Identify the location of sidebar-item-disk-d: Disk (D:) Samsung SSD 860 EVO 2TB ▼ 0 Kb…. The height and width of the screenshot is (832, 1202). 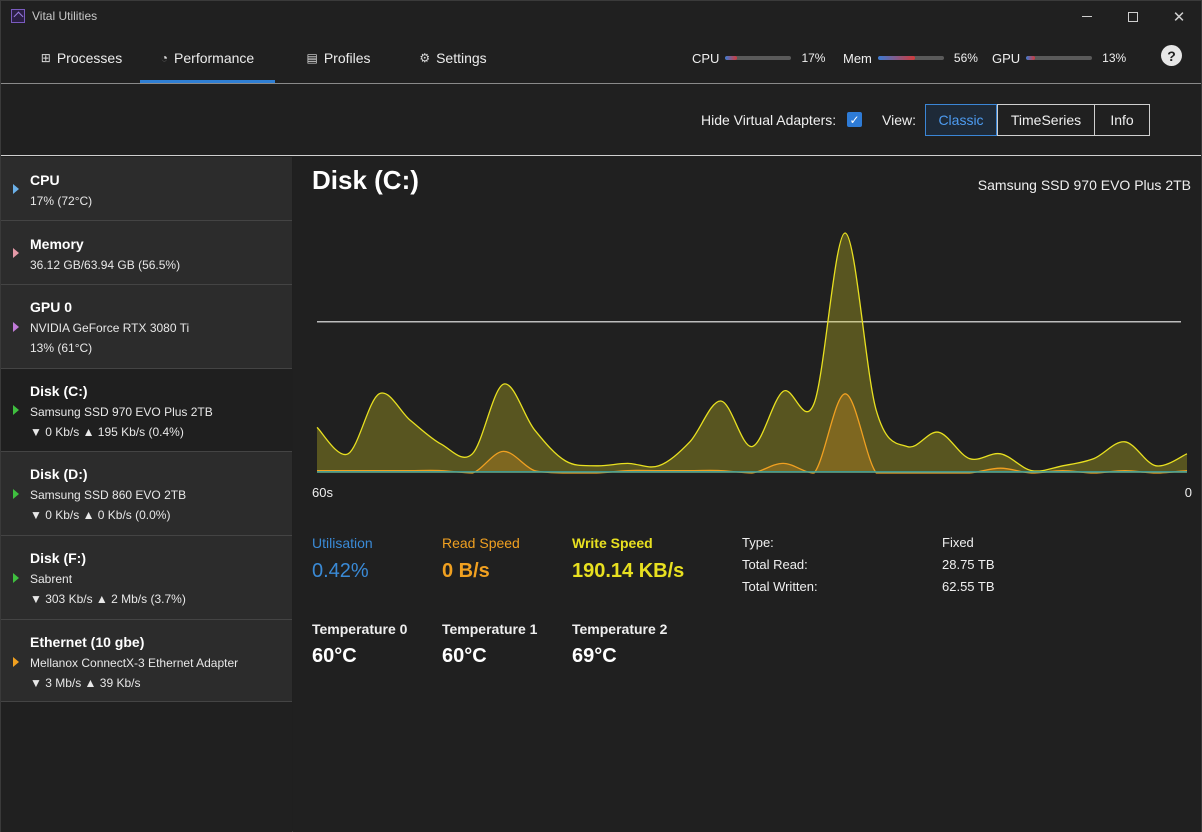
(146, 494).